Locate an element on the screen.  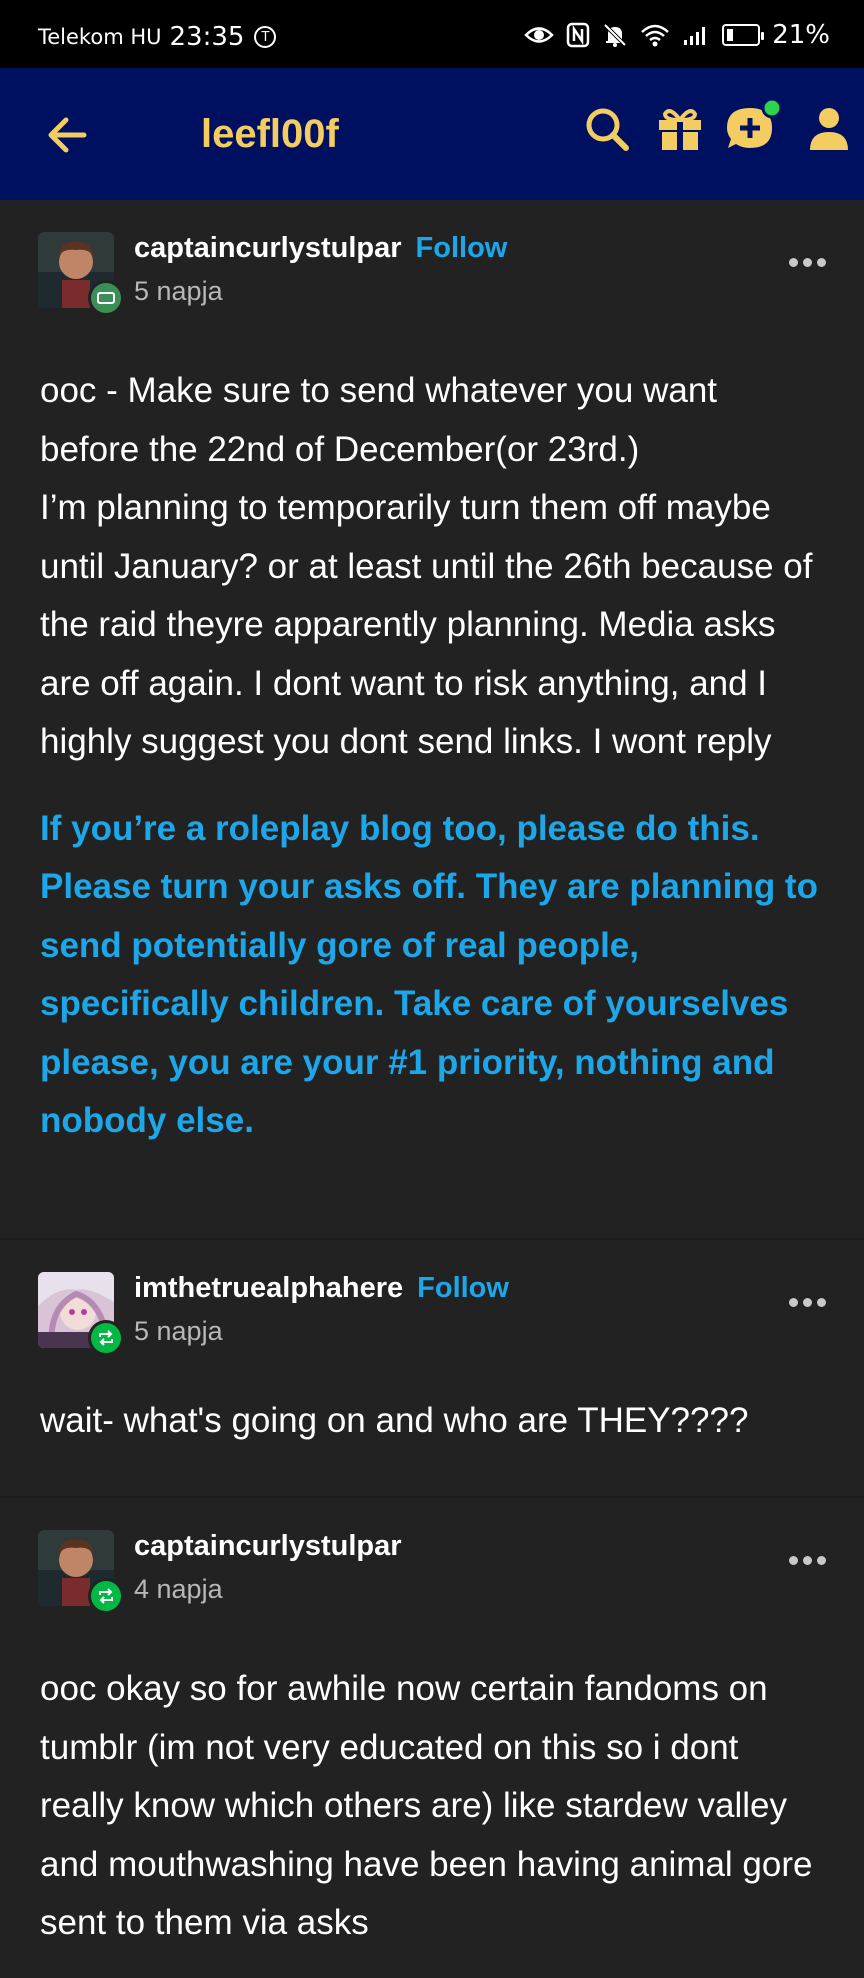
back-arrow-icon is located at coordinates (67, 135).